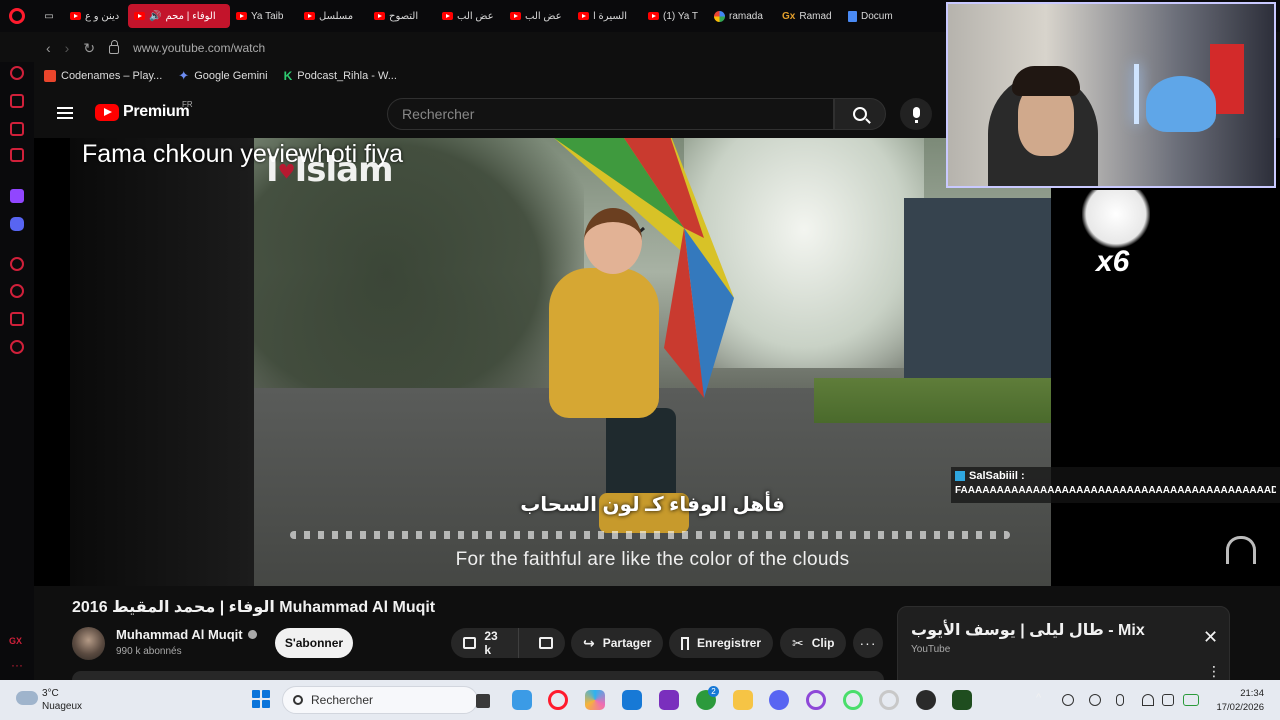 This screenshot has height=720, width=1280. I want to click on weather-temperature: 3°C, so click(50, 693).